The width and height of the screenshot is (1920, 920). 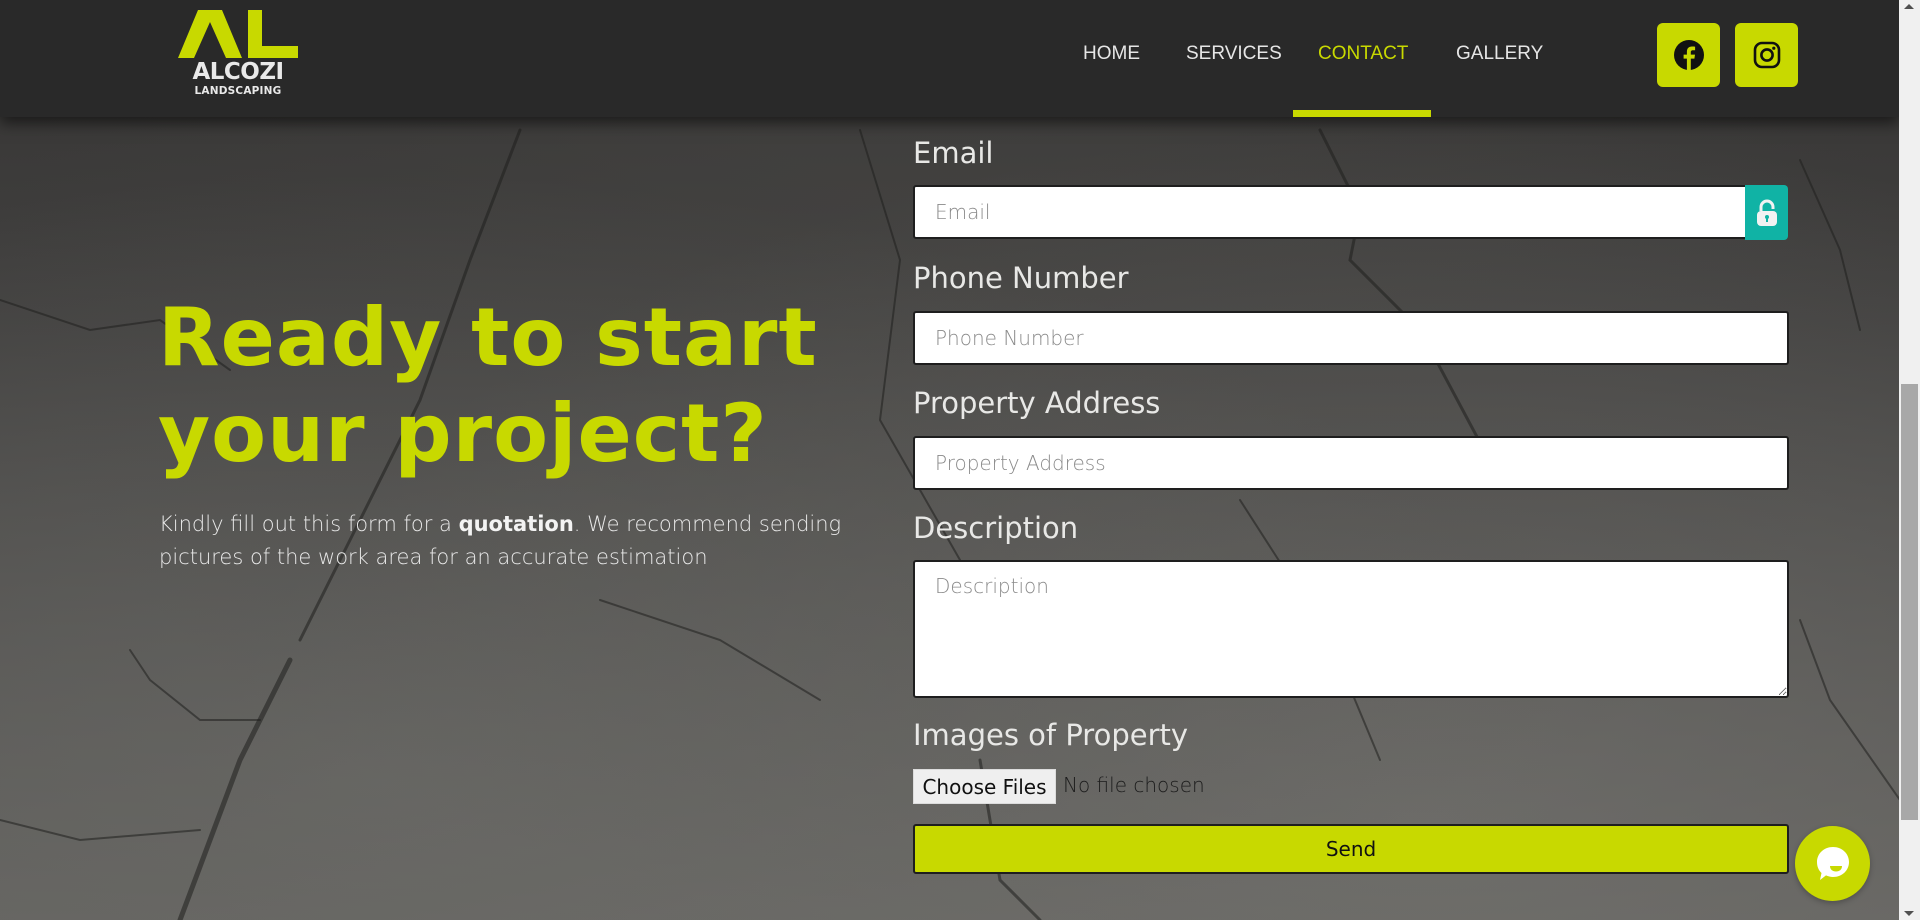 I want to click on nav-item-gallery: GALLERY, so click(x=1499, y=54).